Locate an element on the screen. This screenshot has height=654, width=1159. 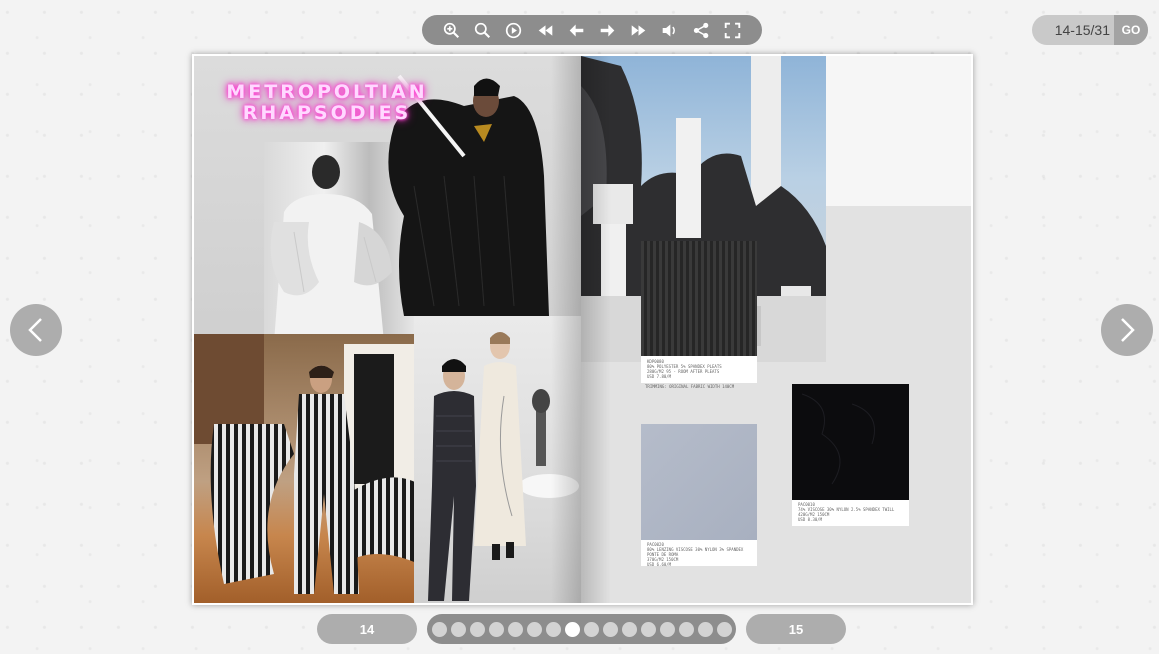
zoom-in-icon is located at coordinates (451, 30).